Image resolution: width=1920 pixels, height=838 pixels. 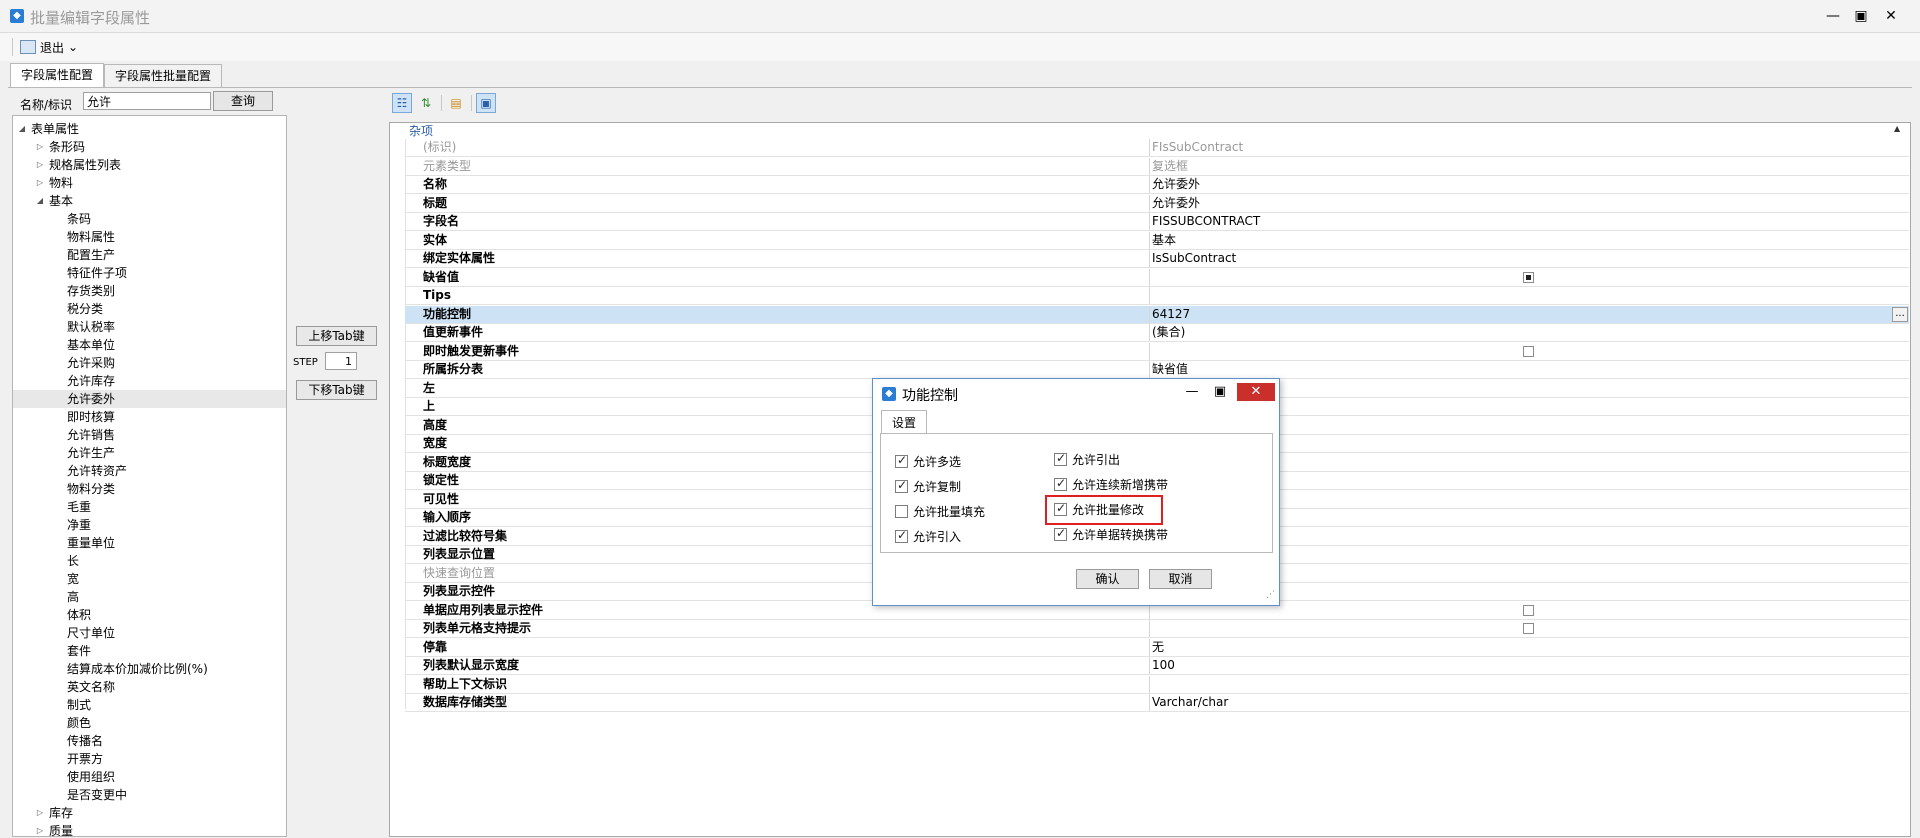 What do you see at coordinates (1157, 277) in the screenshot?
I see `property-row: 缺省值` at bounding box center [1157, 277].